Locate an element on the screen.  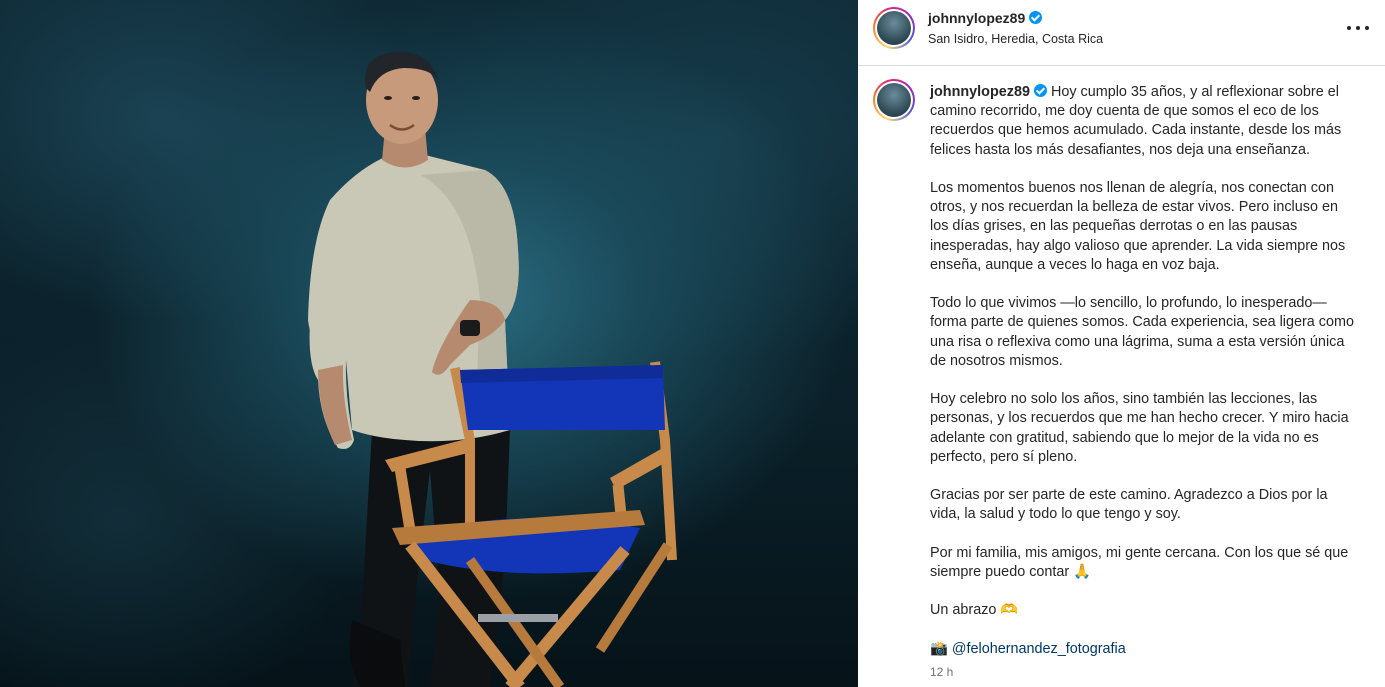
caption-credit: 📸 @felohernandez_fotografia is located at coordinates (1142, 649).